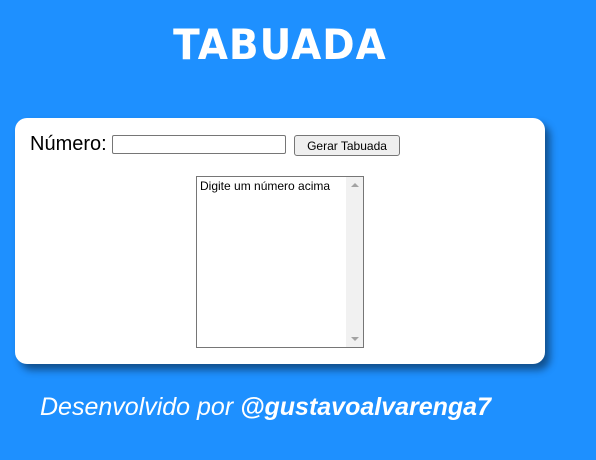 The height and width of the screenshot is (460, 596). I want to click on page-title: TABUADA, so click(280, 45).